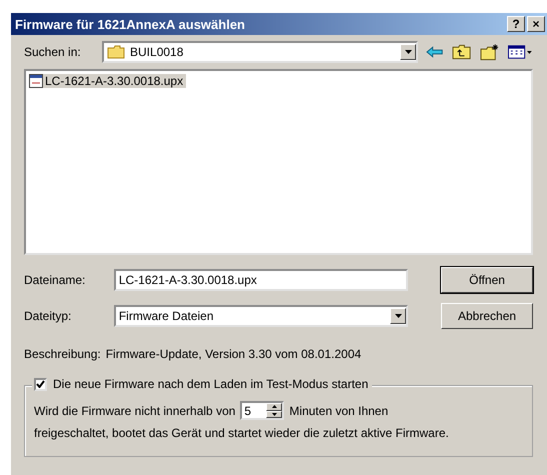  What do you see at coordinates (261, 316) in the screenshot?
I see `filetype-dropdown: Firmware Dateien` at bounding box center [261, 316].